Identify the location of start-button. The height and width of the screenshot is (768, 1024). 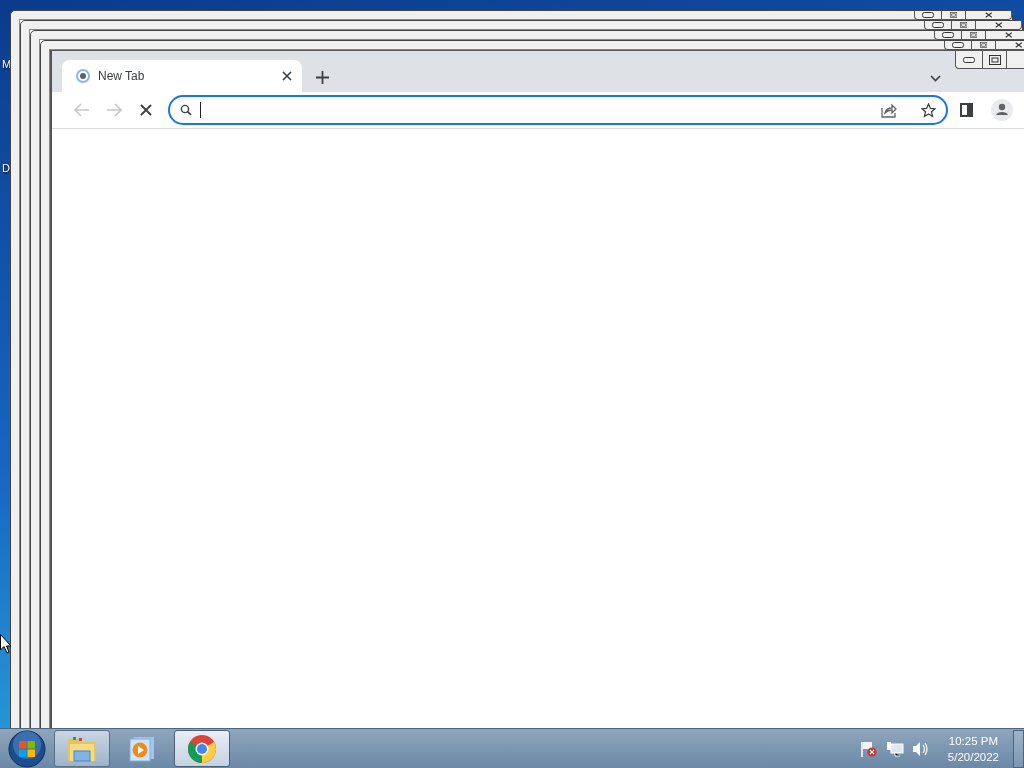
(27, 748).